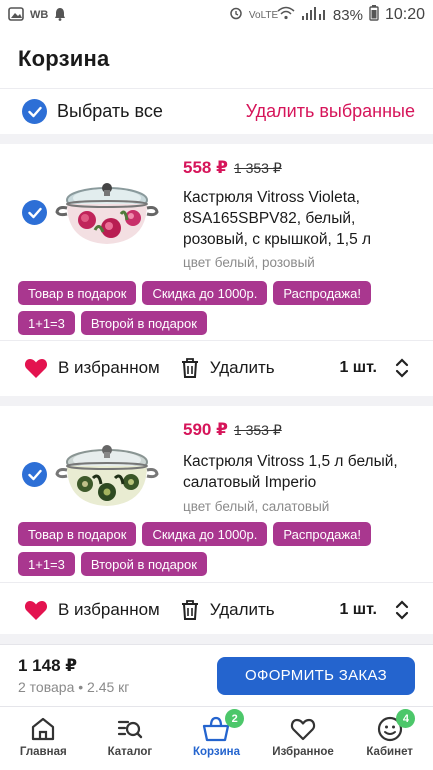 This screenshot has height=770, width=433. What do you see at coordinates (314, 15) in the screenshot?
I see `signal-icon` at bounding box center [314, 15].